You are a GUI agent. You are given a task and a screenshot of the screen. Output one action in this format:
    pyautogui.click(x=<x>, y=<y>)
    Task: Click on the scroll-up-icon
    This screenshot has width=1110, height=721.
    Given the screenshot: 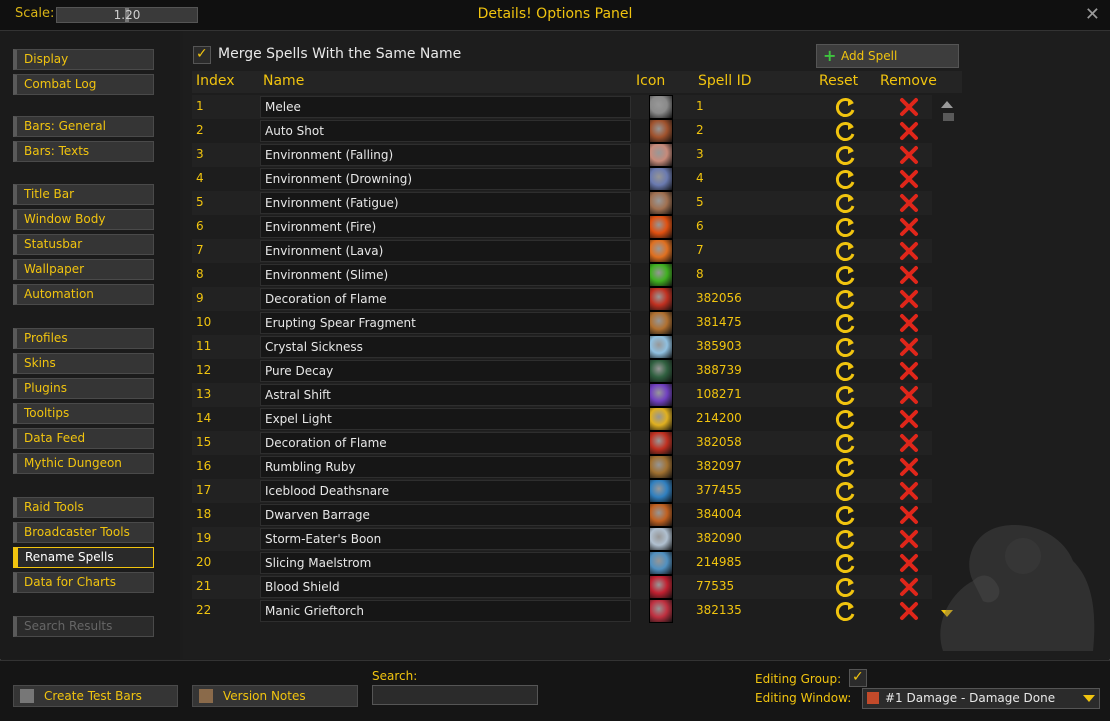 What is the action you would take?
    pyautogui.click(x=947, y=104)
    